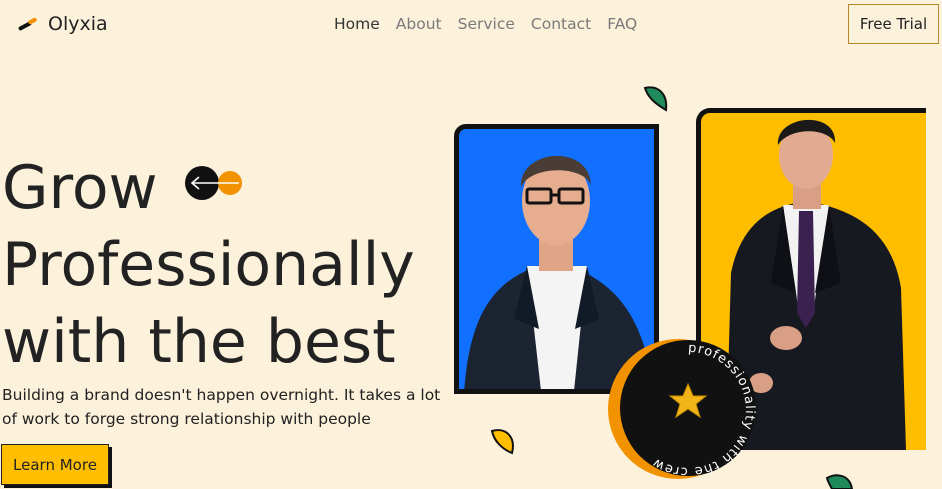 The width and height of the screenshot is (942, 489). Describe the element at coordinates (199, 342) in the screenshot. I see `hero-title-line-3: with the best` at that location.